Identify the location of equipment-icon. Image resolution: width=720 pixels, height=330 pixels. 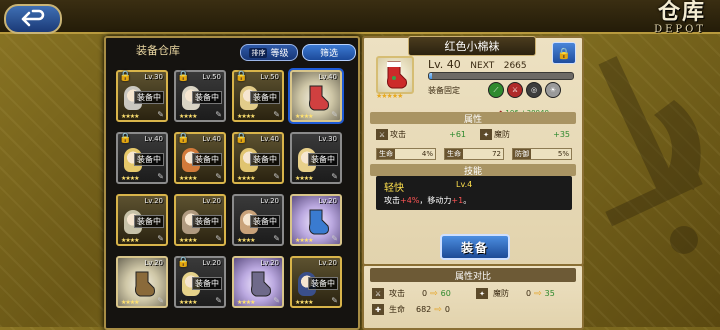
(145, 284).